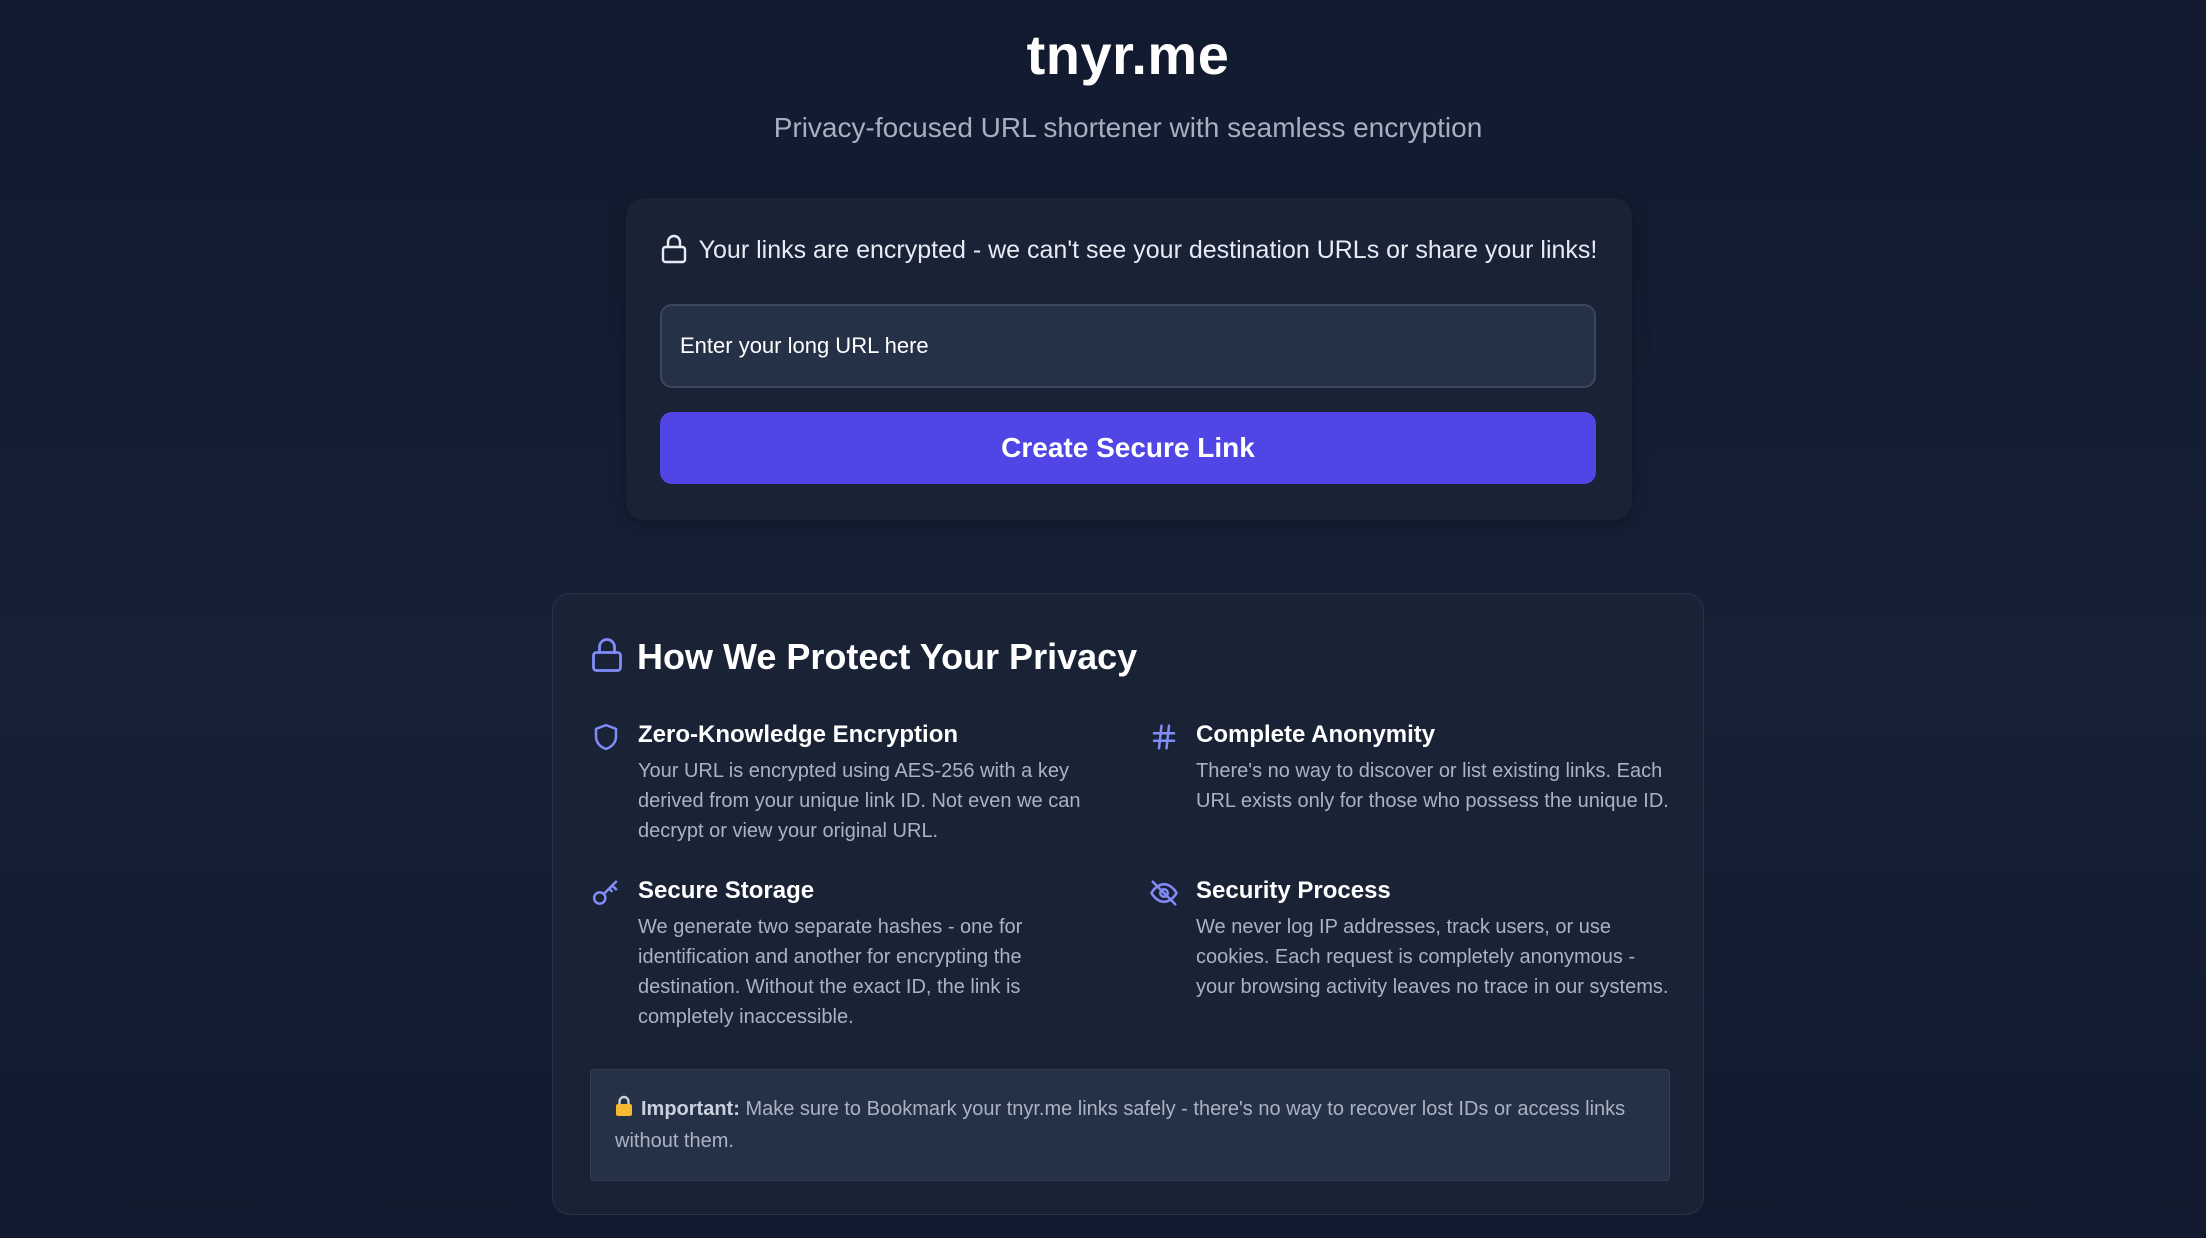  What do you see at coordinates (1316, 734) in the screenshot?
I see `feature-title: Complete Anonymity` at bounding box center [1316, 734].